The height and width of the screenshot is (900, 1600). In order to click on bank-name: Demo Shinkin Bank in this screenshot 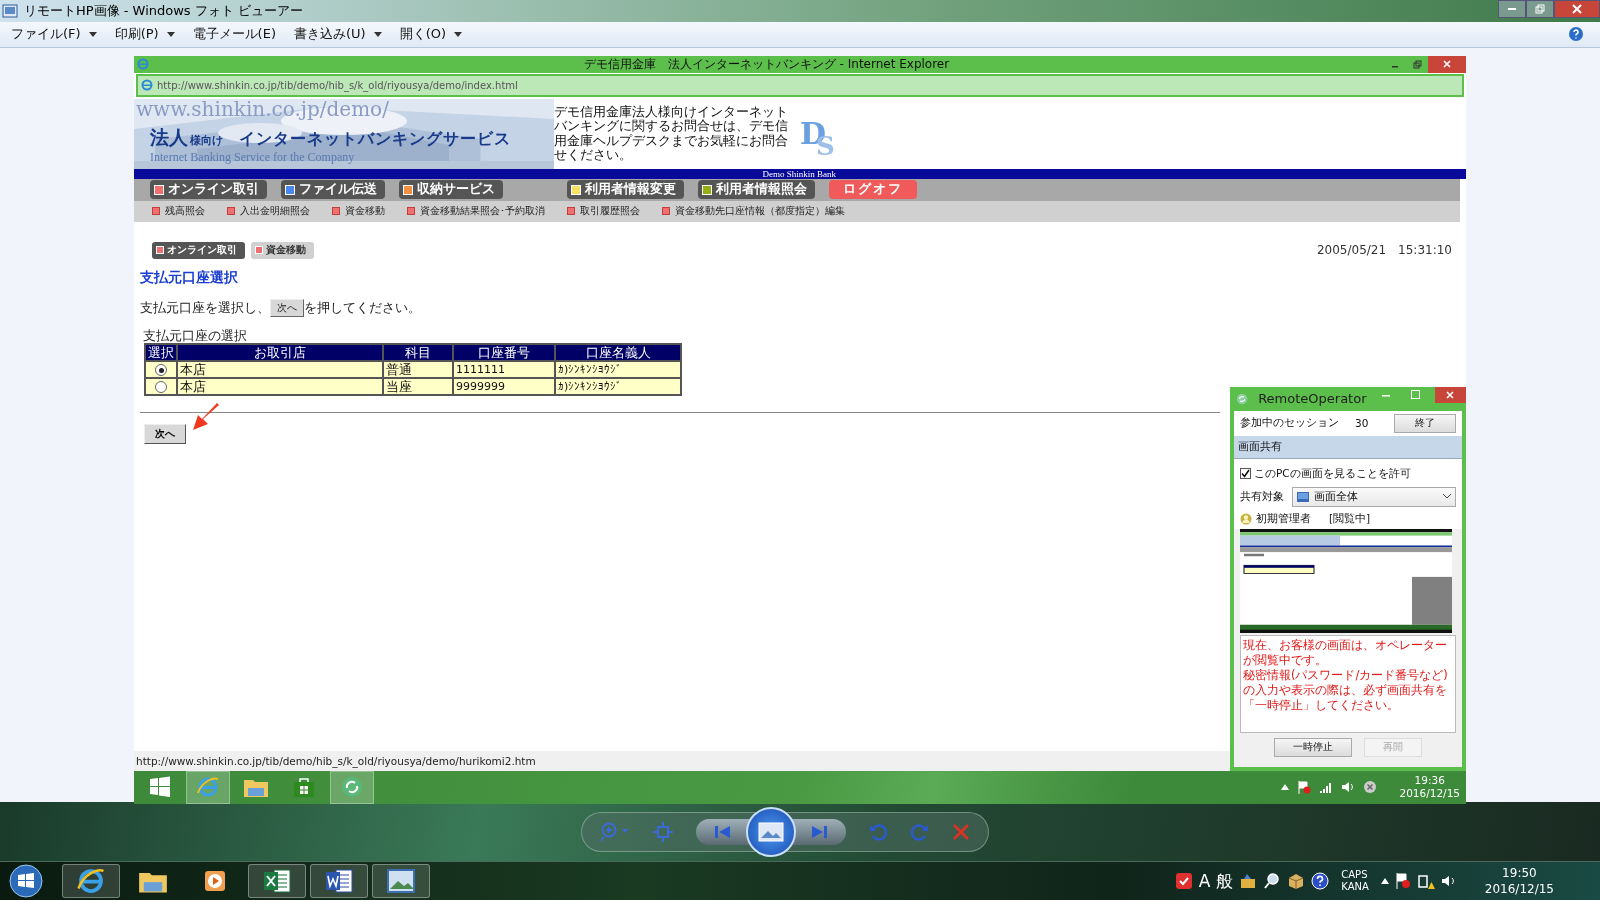, I will do `click(799, 173)`.